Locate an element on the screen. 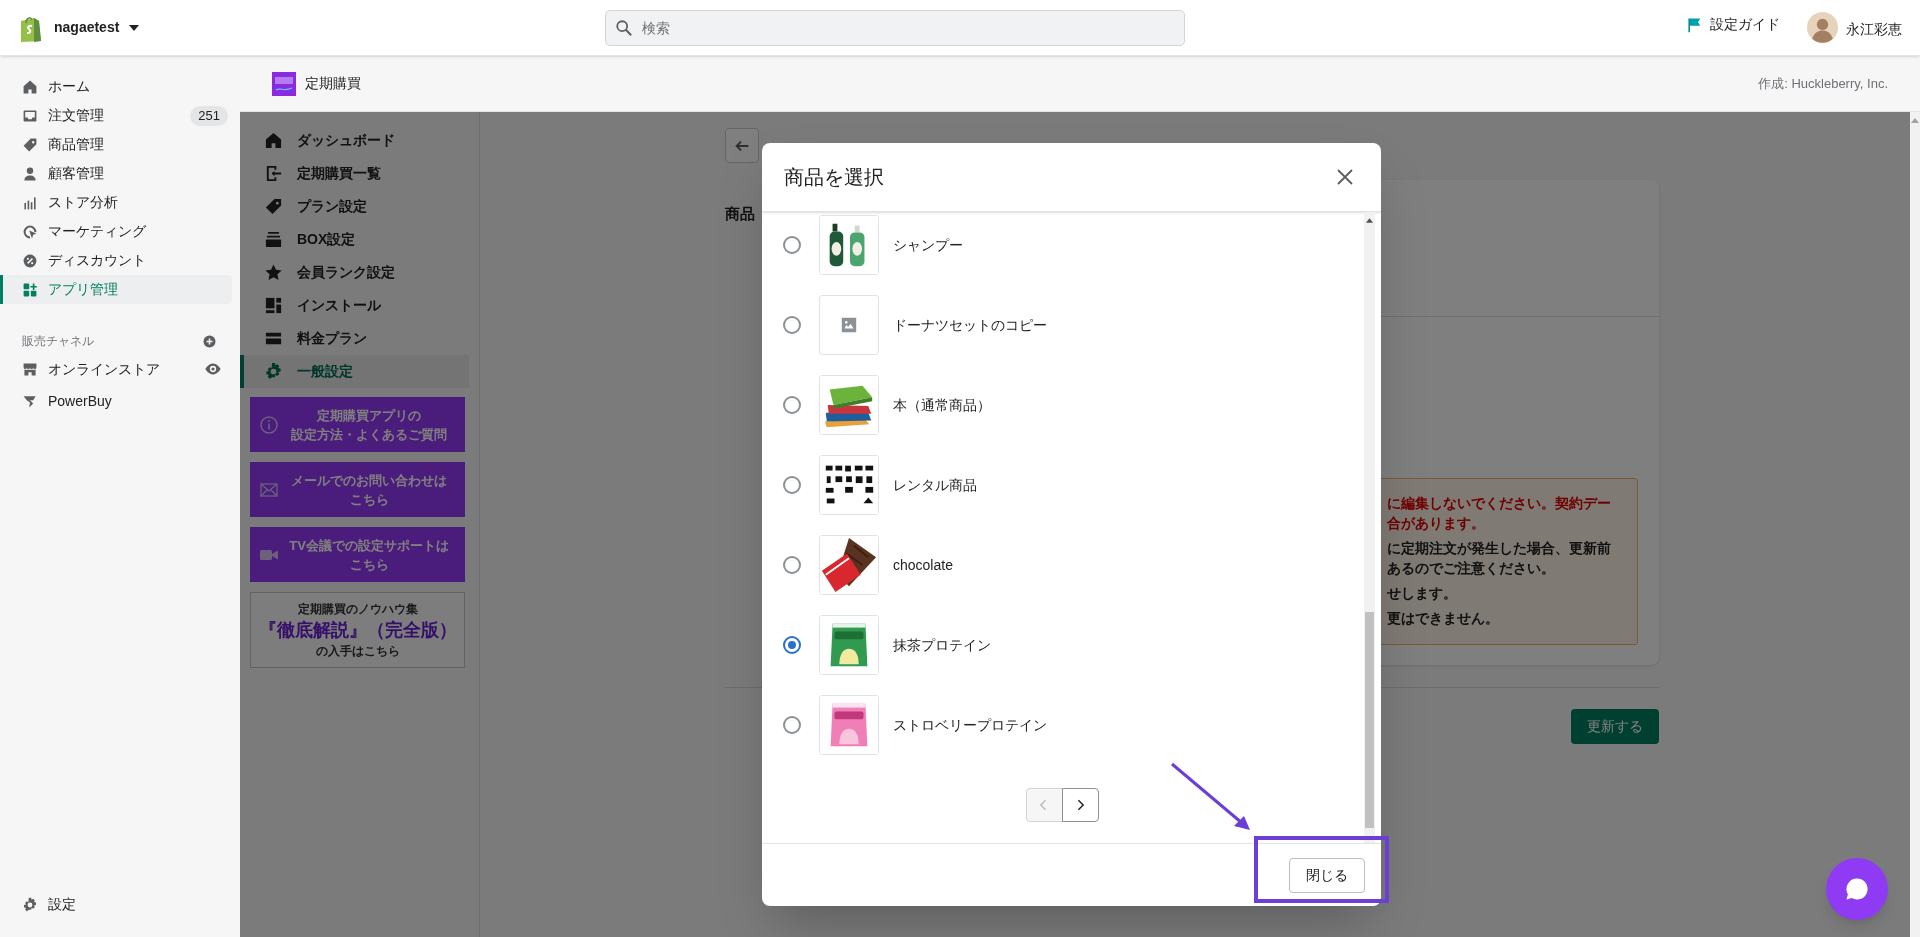  app-title: 定期購買 is located at coordinates (333, 83).